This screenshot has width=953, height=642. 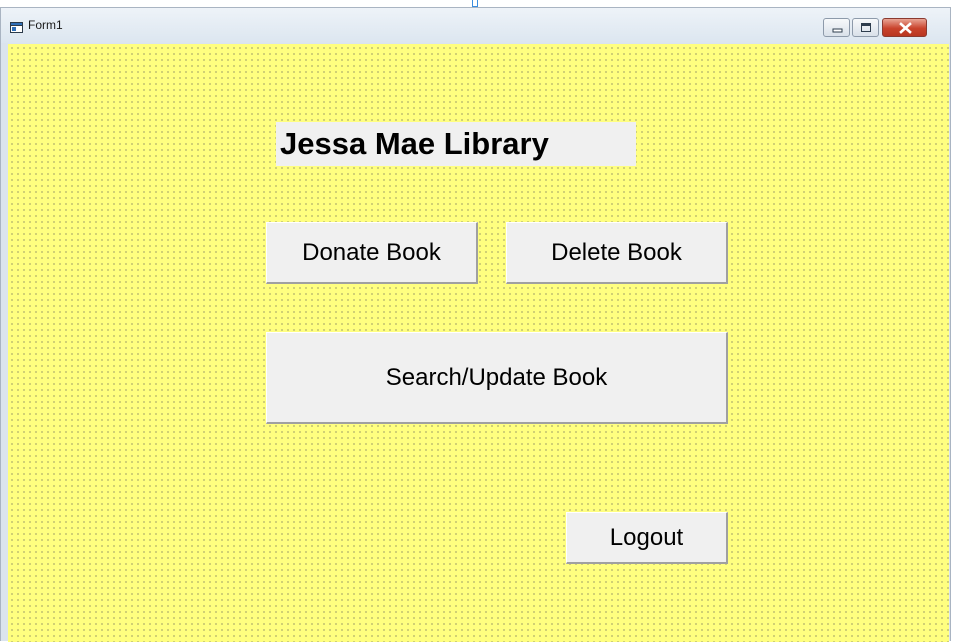 I want to click on library-title-label: Jessa Mae Library, so click(x=456, y=144).